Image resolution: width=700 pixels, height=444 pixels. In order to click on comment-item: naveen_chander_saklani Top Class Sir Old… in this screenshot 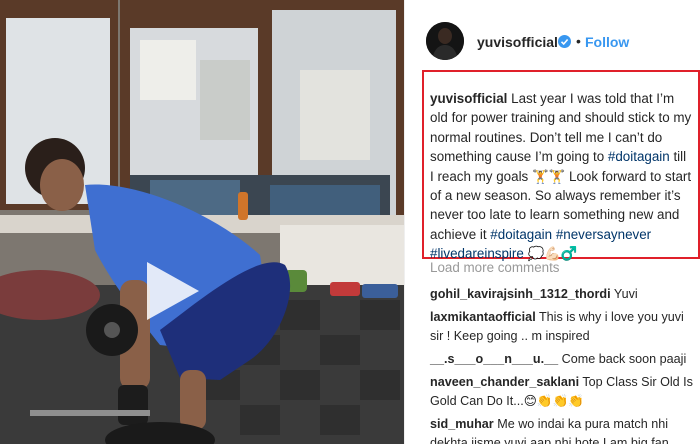, I will do `click(564, 392)`.